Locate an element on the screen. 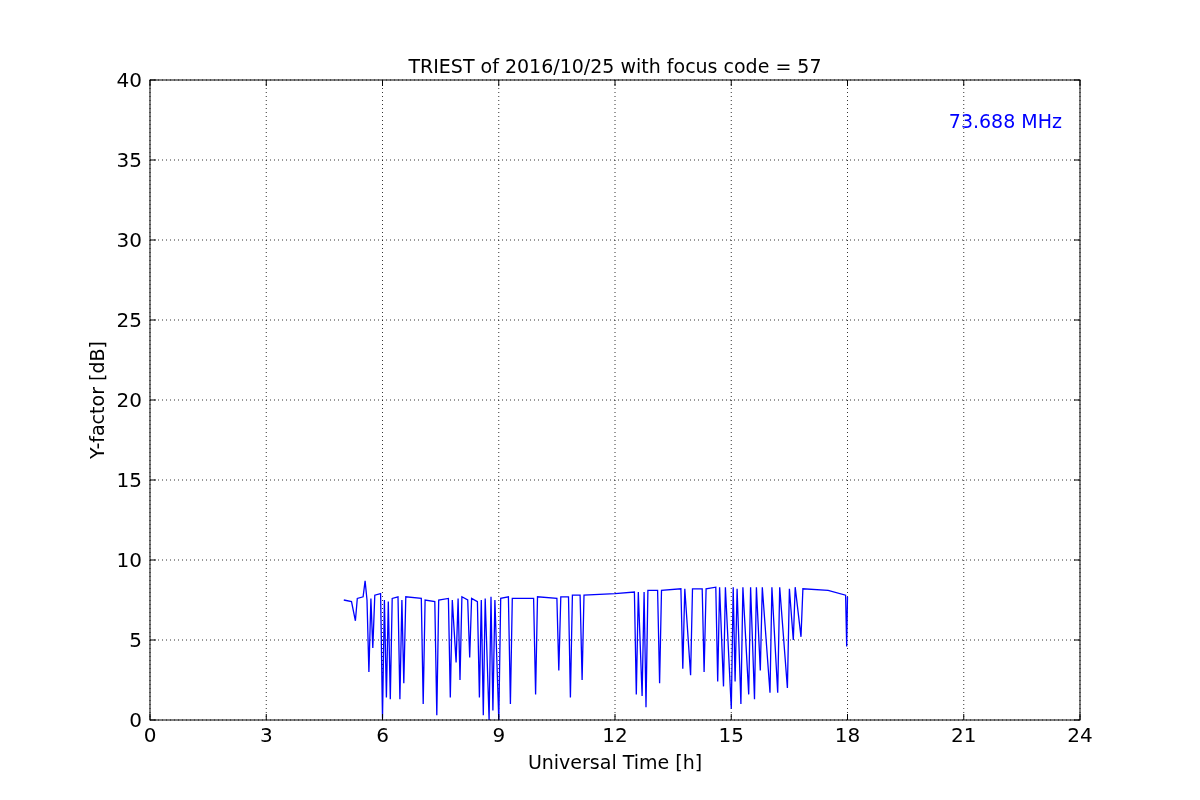 This screenshot has width=1200, height=800. y-tick-label: 15 is located at coordinates (129, 480).